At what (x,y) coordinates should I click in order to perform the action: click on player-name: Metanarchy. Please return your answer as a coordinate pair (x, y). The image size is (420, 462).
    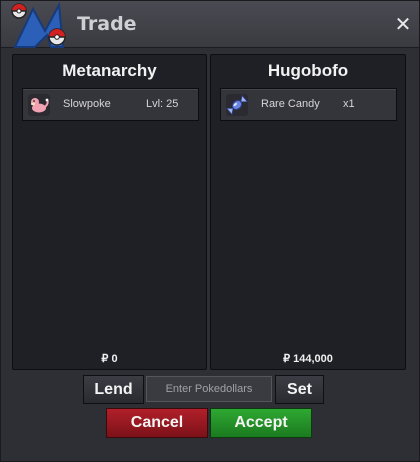
    Looking at the image, I should click on (109, 70).